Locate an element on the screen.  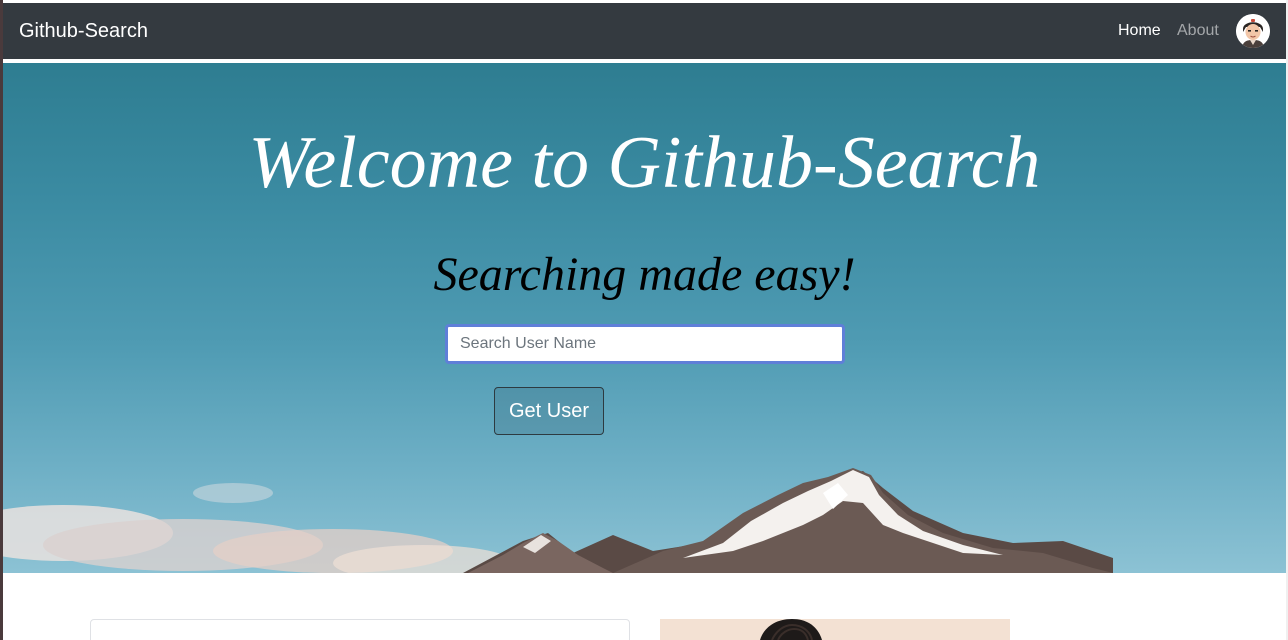
search-username-input is located at coordinates (645, 344).